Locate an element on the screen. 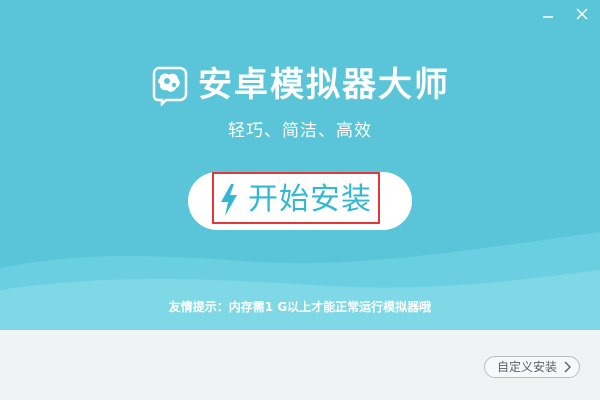  window-controls is located at coordinates (565, 14).